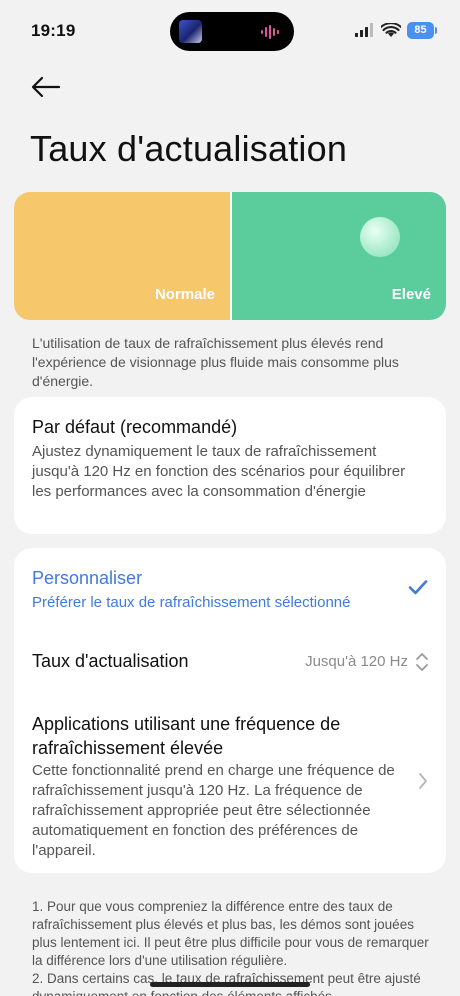 This screenshot has height=996, width=460. Describe the element at coordinates (411, 294) in the screenshot. I see `preview-high-label: Elevé` at that location.